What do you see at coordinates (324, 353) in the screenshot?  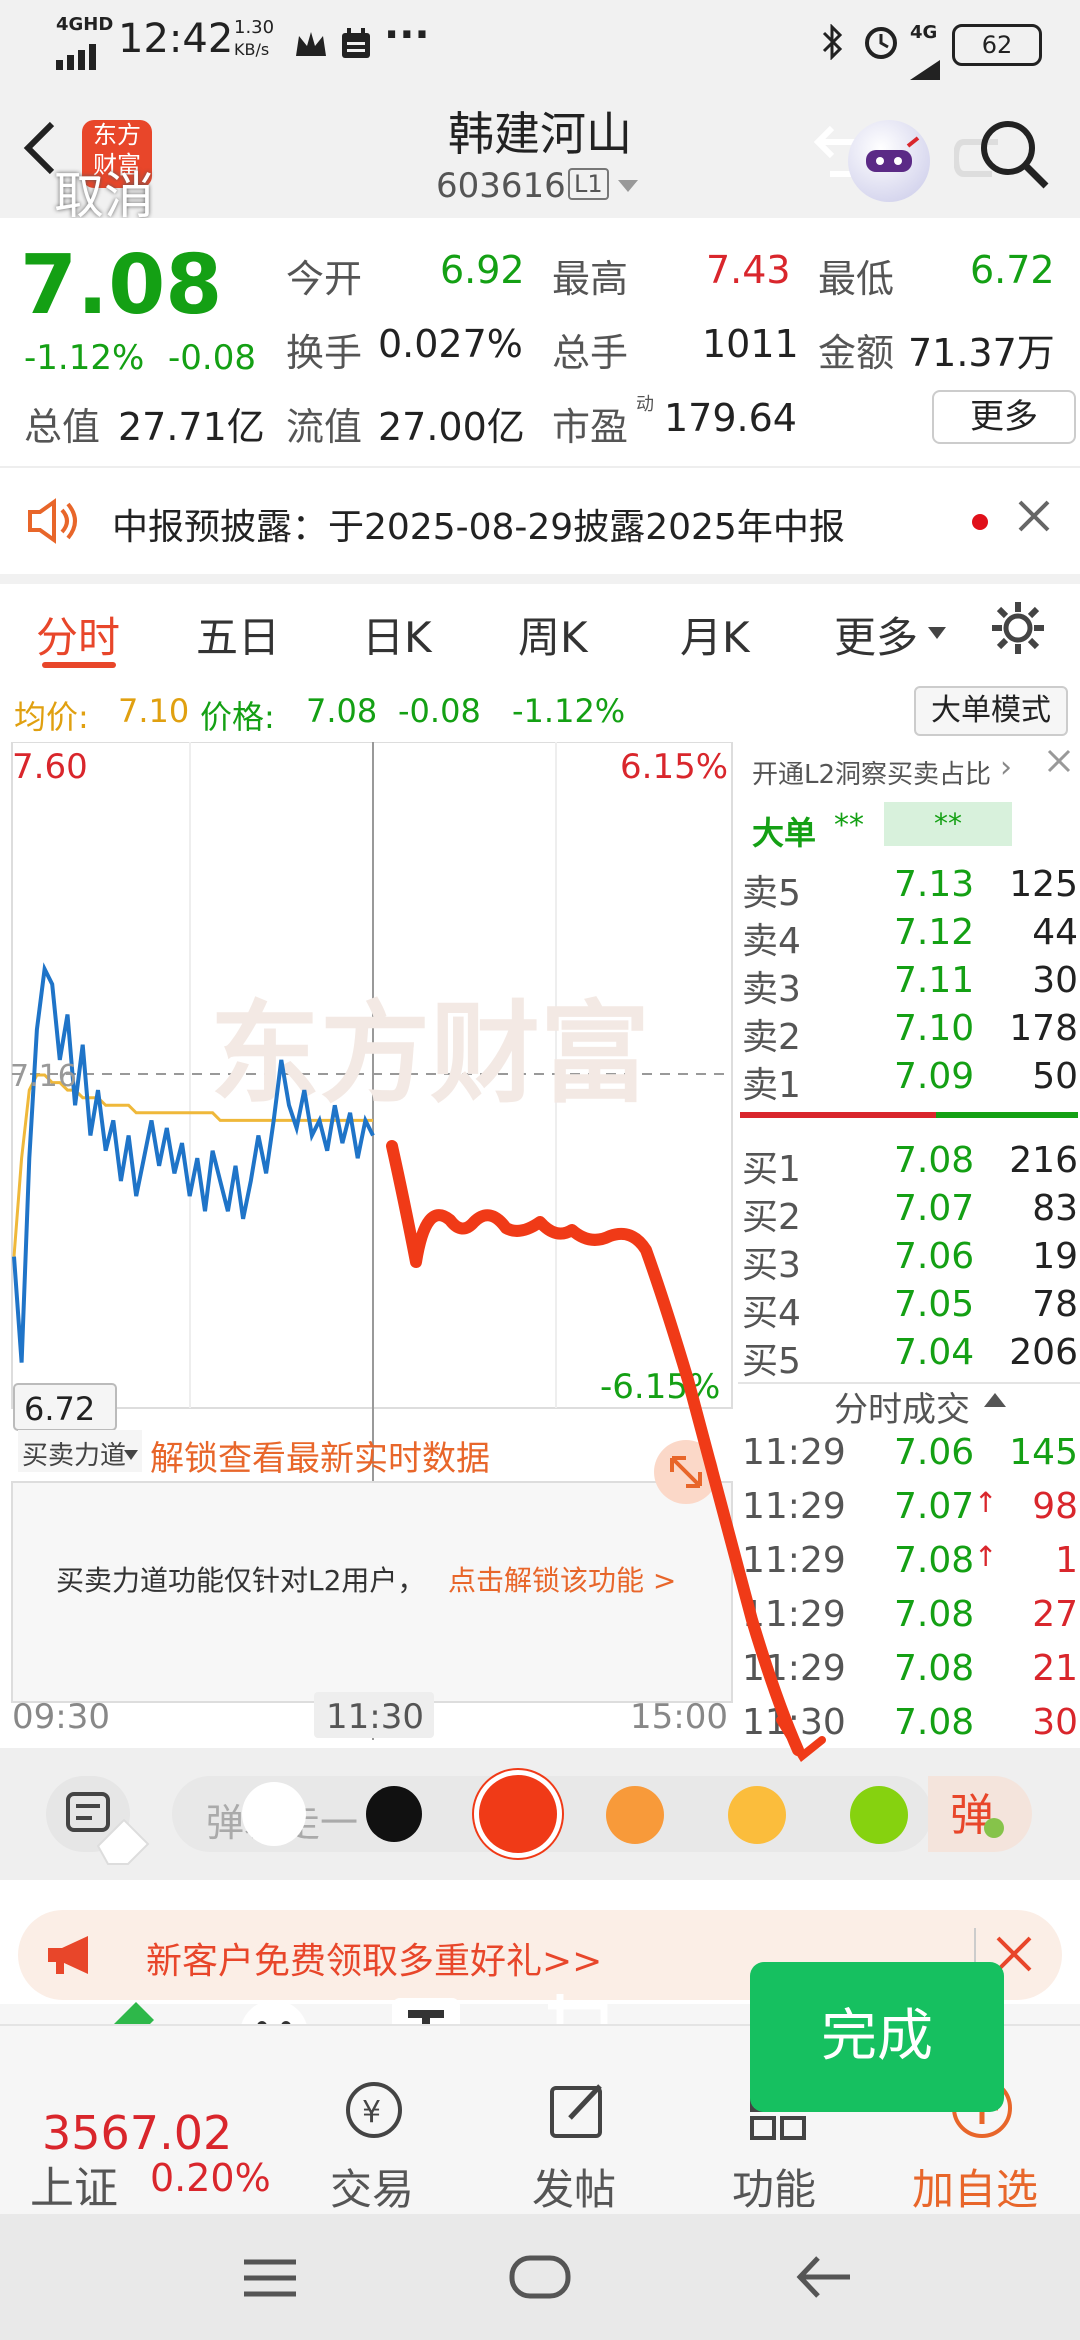 I see `turnover-label: 换手` at bounding box center [324, 353].